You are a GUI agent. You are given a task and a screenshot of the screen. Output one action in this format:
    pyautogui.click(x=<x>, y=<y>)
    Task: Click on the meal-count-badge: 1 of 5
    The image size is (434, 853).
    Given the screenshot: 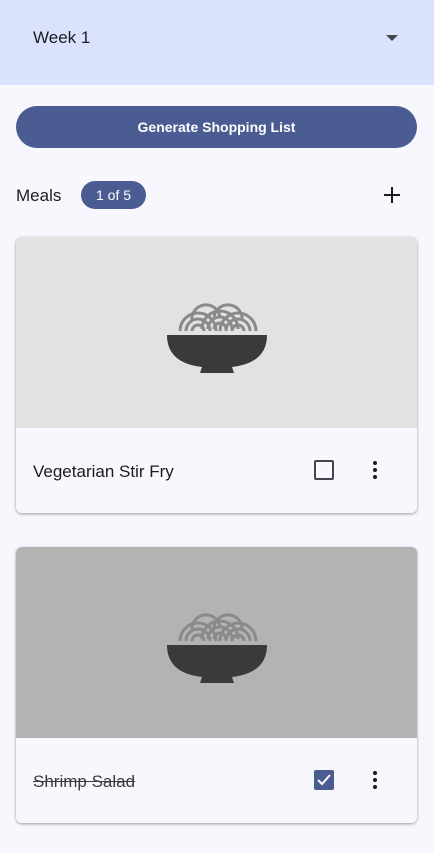 What is the action you would take?
    pyautogui.click(x=113, y=195)
    